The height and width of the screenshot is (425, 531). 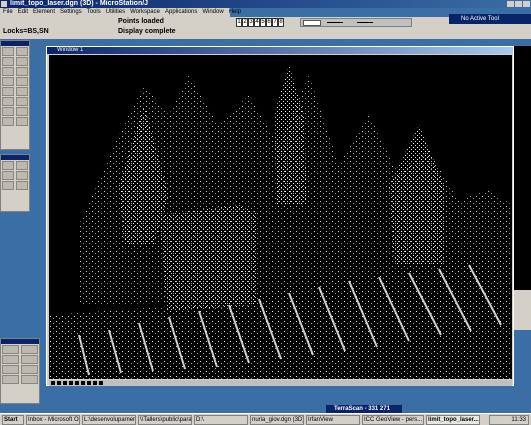 I want to click on system-tray: 11:33, so click(x=509, y=420).